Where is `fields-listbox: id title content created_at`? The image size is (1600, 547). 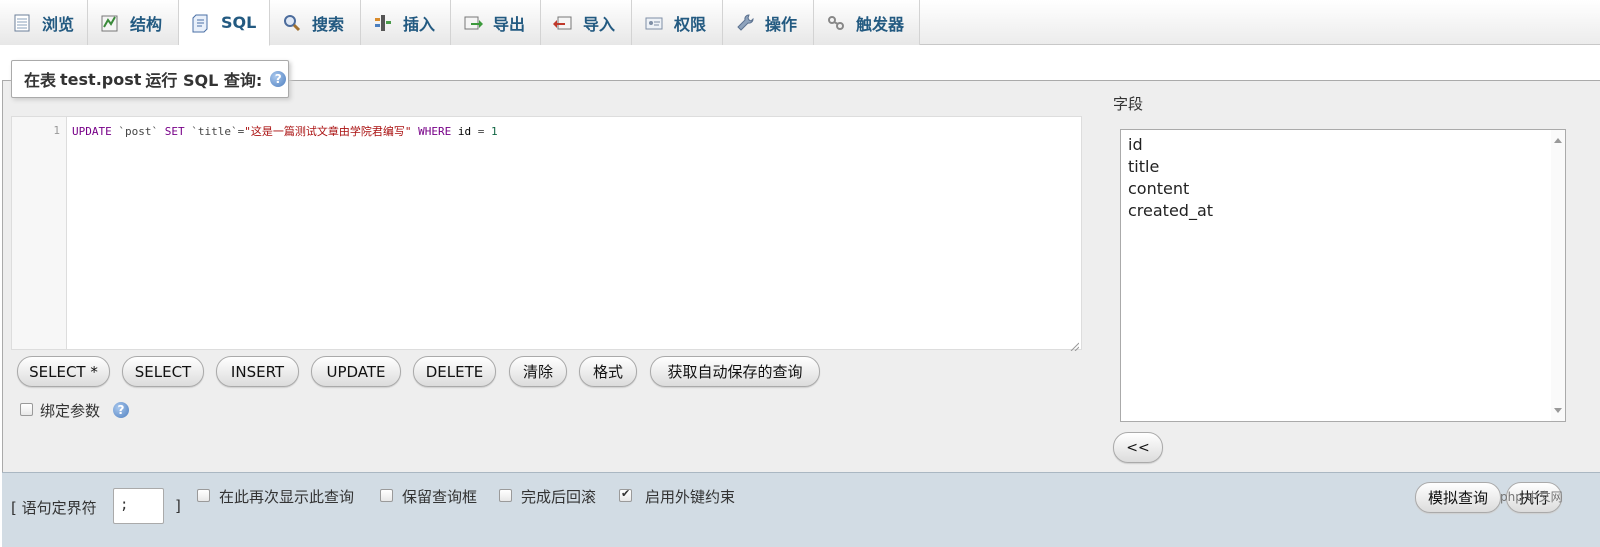 fields-listbox: id title content created_at is located at coordinates (1343, 275).